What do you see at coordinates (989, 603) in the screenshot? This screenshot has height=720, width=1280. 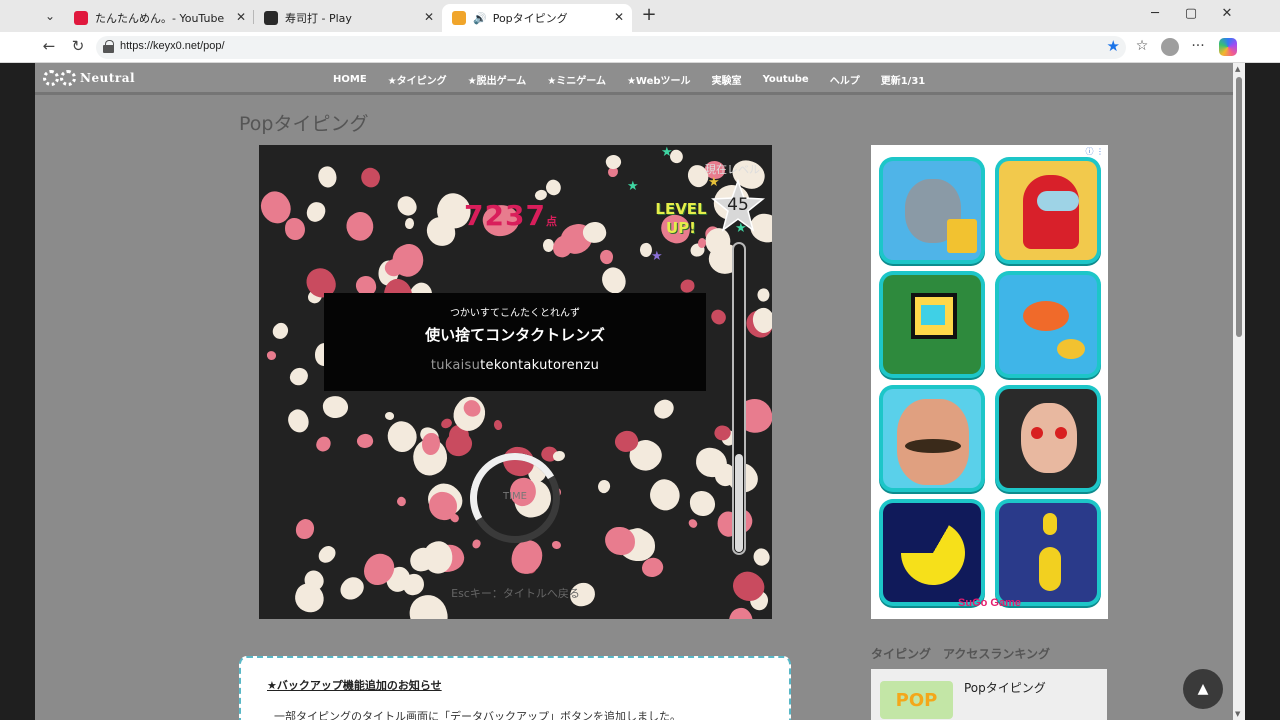 I see `ad-brand: SuGo Game` at bounding box center [989, 603].